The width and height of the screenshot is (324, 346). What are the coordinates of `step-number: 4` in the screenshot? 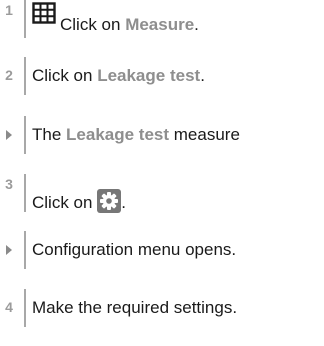 It's located at (9, 307).